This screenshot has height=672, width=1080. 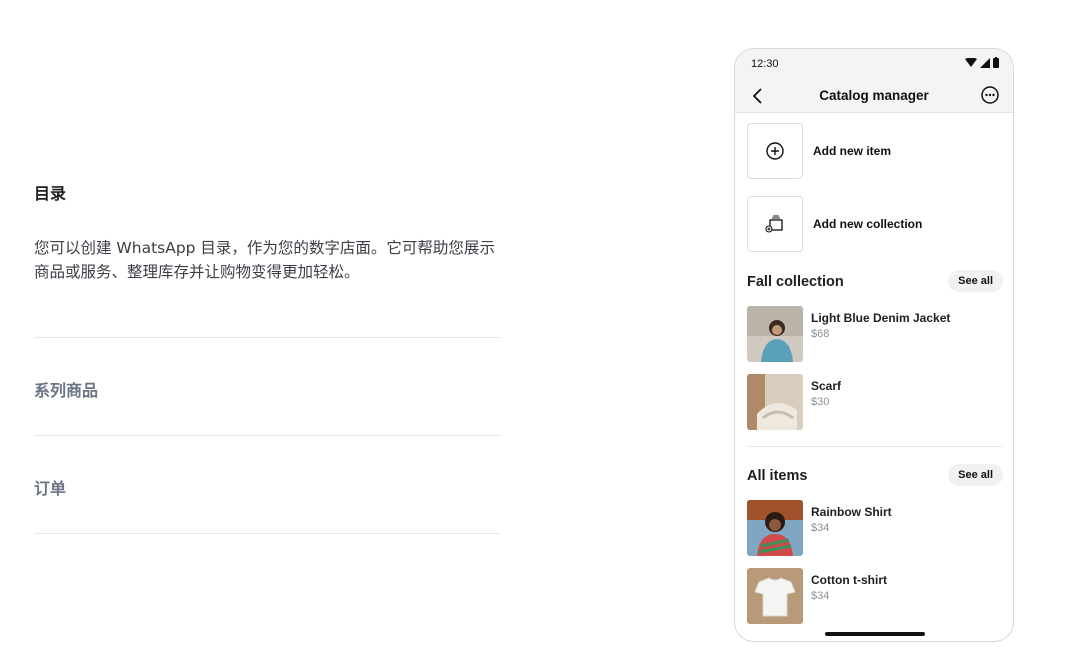 What do you see at coordinates (66, 389) in the screenshot?
I see `accordion-item-collections: 系列商品` at bounding box center [66, 389].